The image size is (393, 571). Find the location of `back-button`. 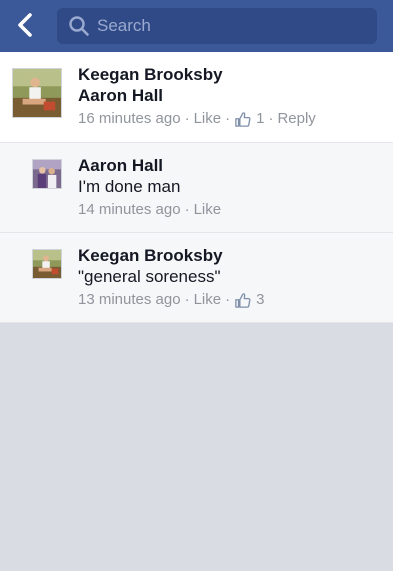

back-button is located at coordinates (25, 25).